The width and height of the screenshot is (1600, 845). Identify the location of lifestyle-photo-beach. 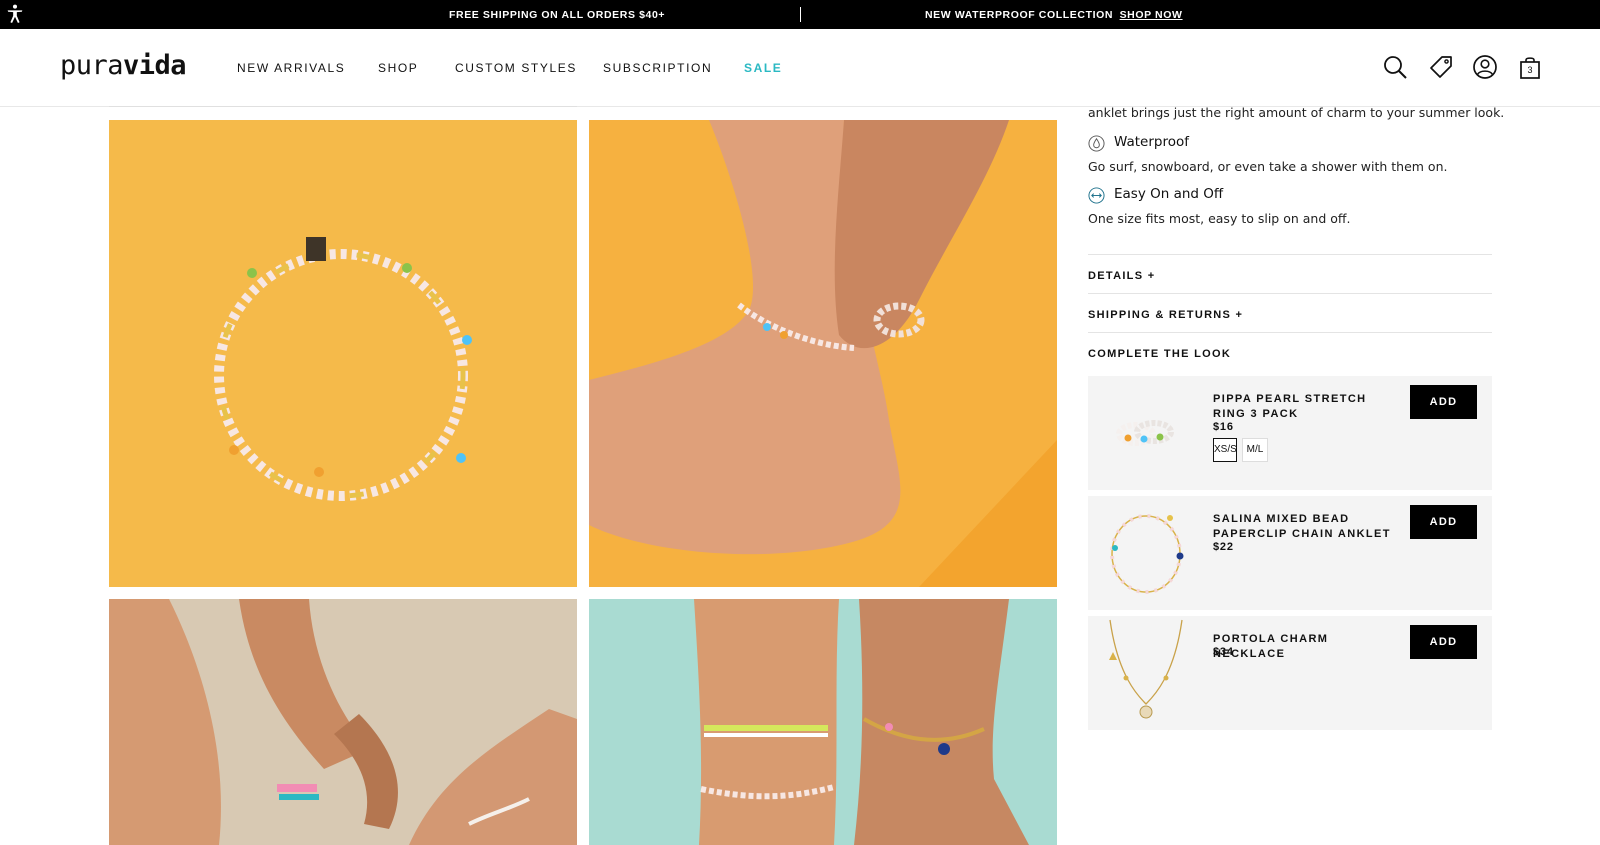
(343, 722).